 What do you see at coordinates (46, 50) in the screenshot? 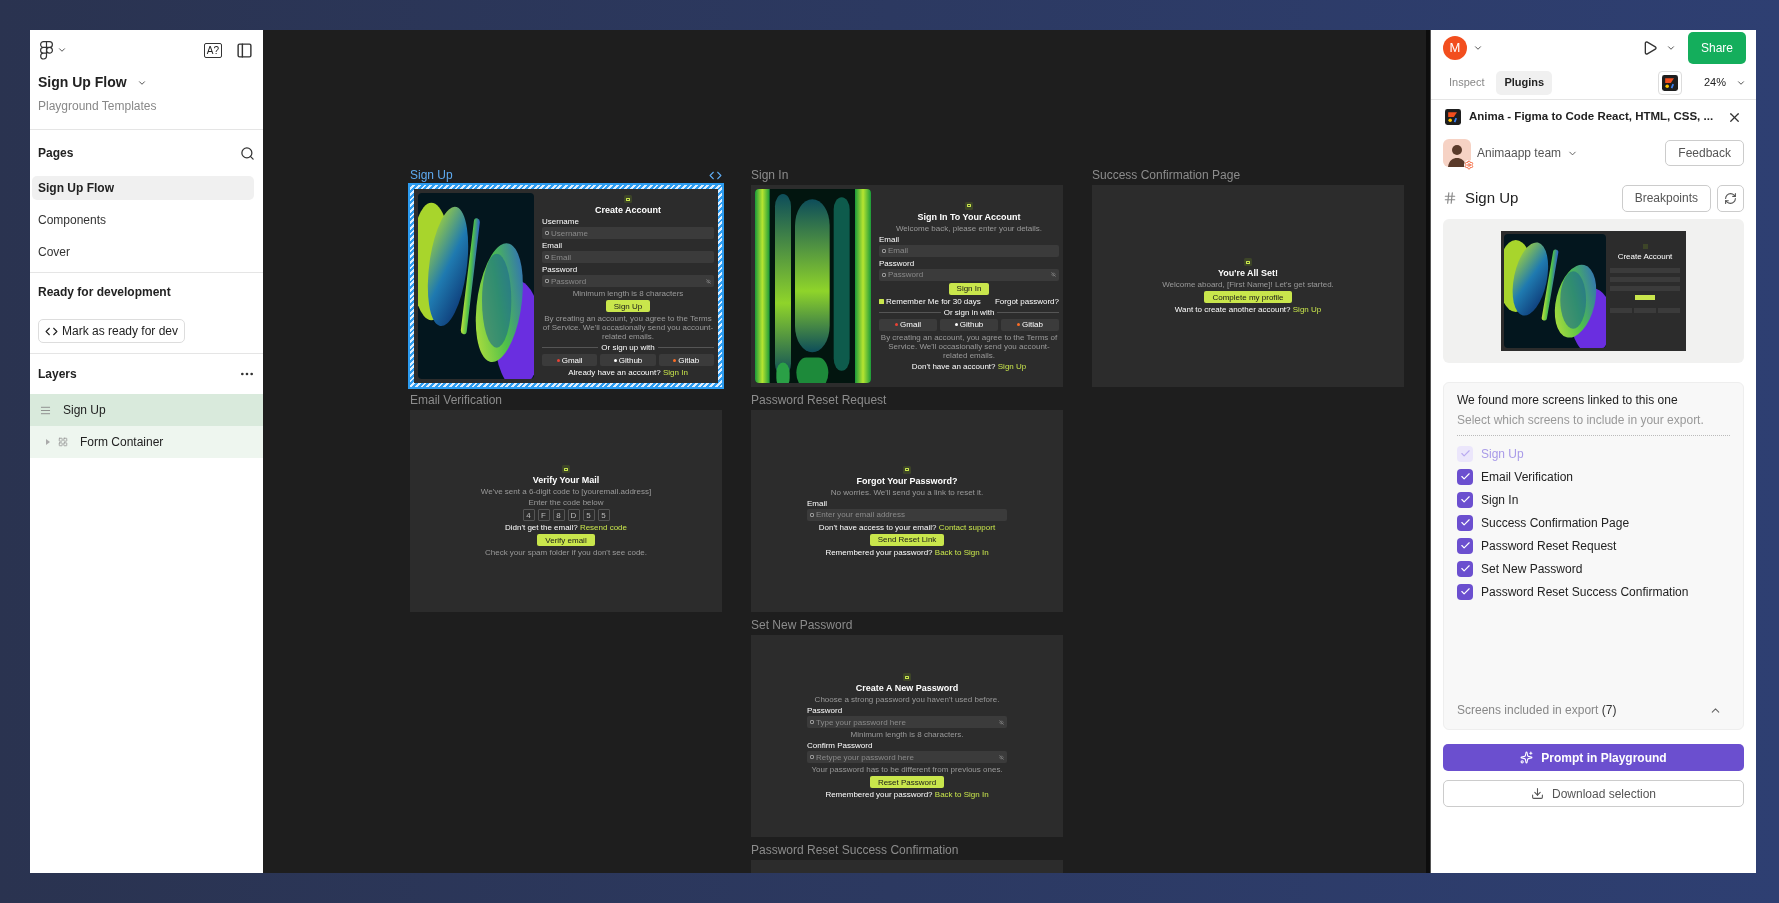
I see `figma-logo-icon` at bounding box center [46, 50].